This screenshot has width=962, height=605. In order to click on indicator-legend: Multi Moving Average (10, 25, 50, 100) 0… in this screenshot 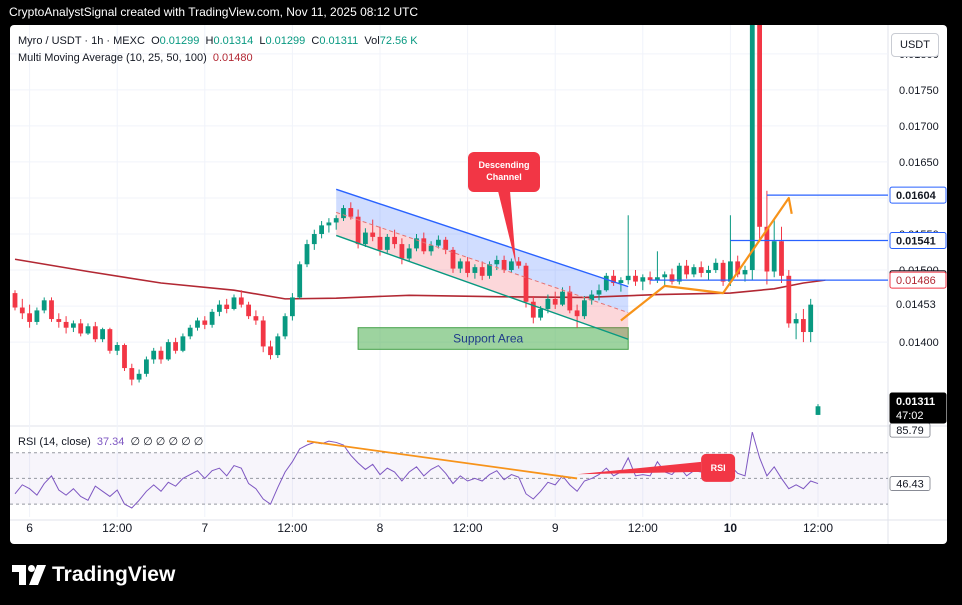, I will do `click(135, 58)`.